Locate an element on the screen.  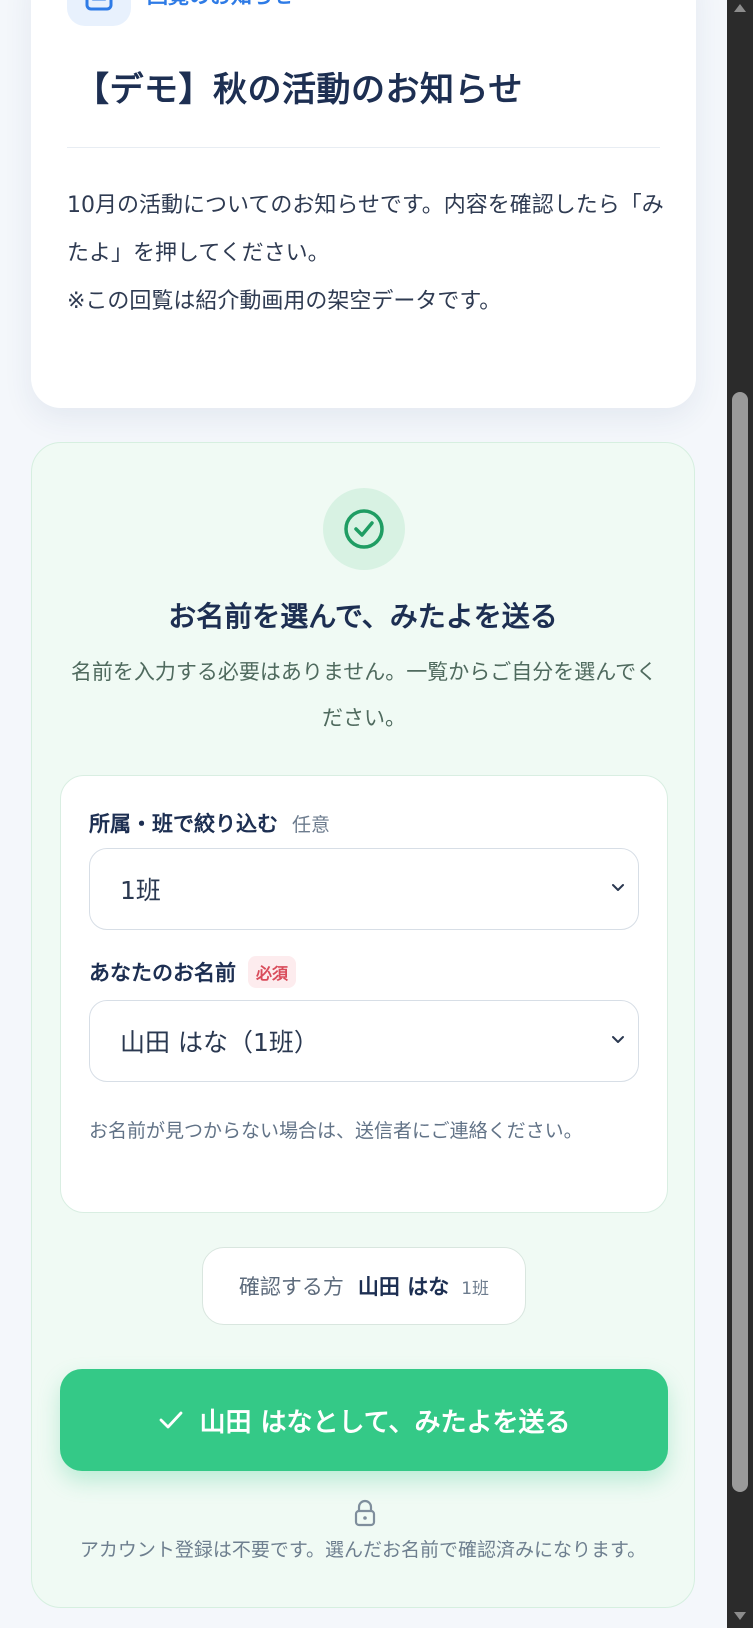
submit-label: 山田 はなとして、みたよを送る is located at coordinates (385, 1422).